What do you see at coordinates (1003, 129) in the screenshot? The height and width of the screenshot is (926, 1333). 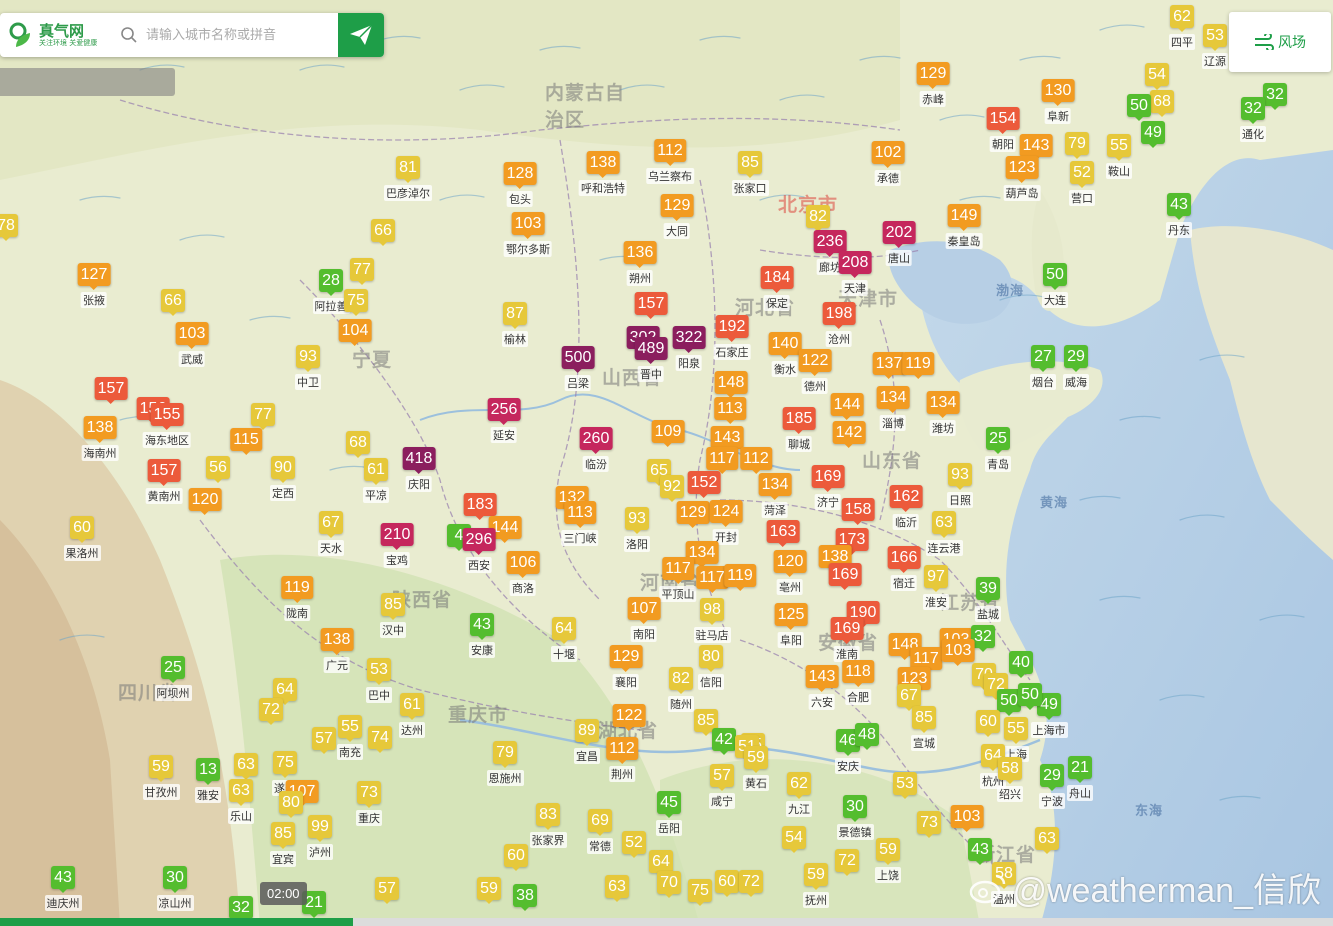 I see `aqi-marker: 154 朝阳` at bounding box center [1003, 129].